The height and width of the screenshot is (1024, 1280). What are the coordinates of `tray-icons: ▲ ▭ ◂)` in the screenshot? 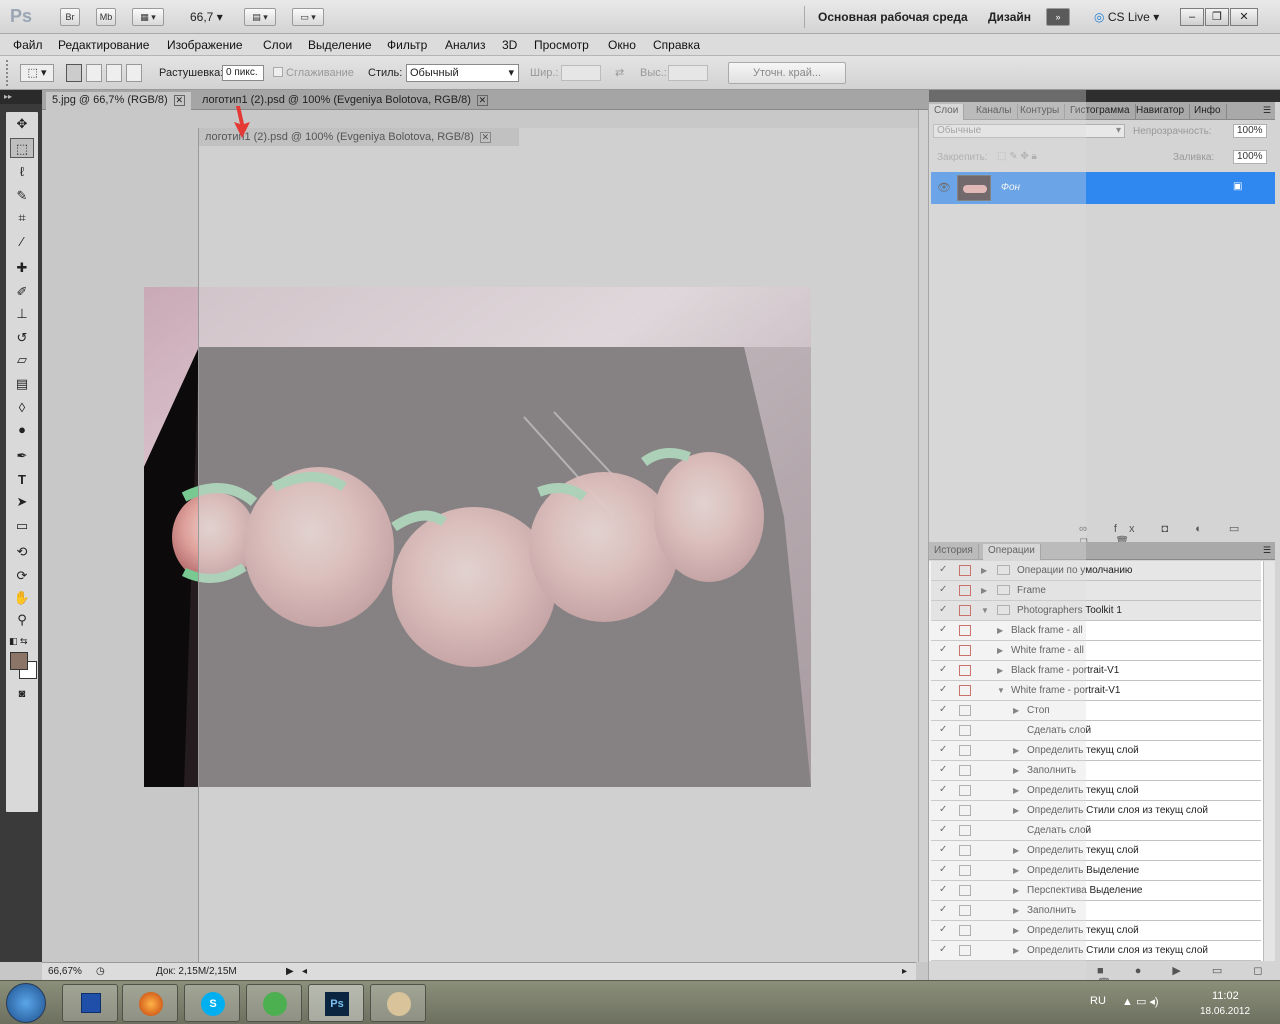 It's located at (1140, 1001).